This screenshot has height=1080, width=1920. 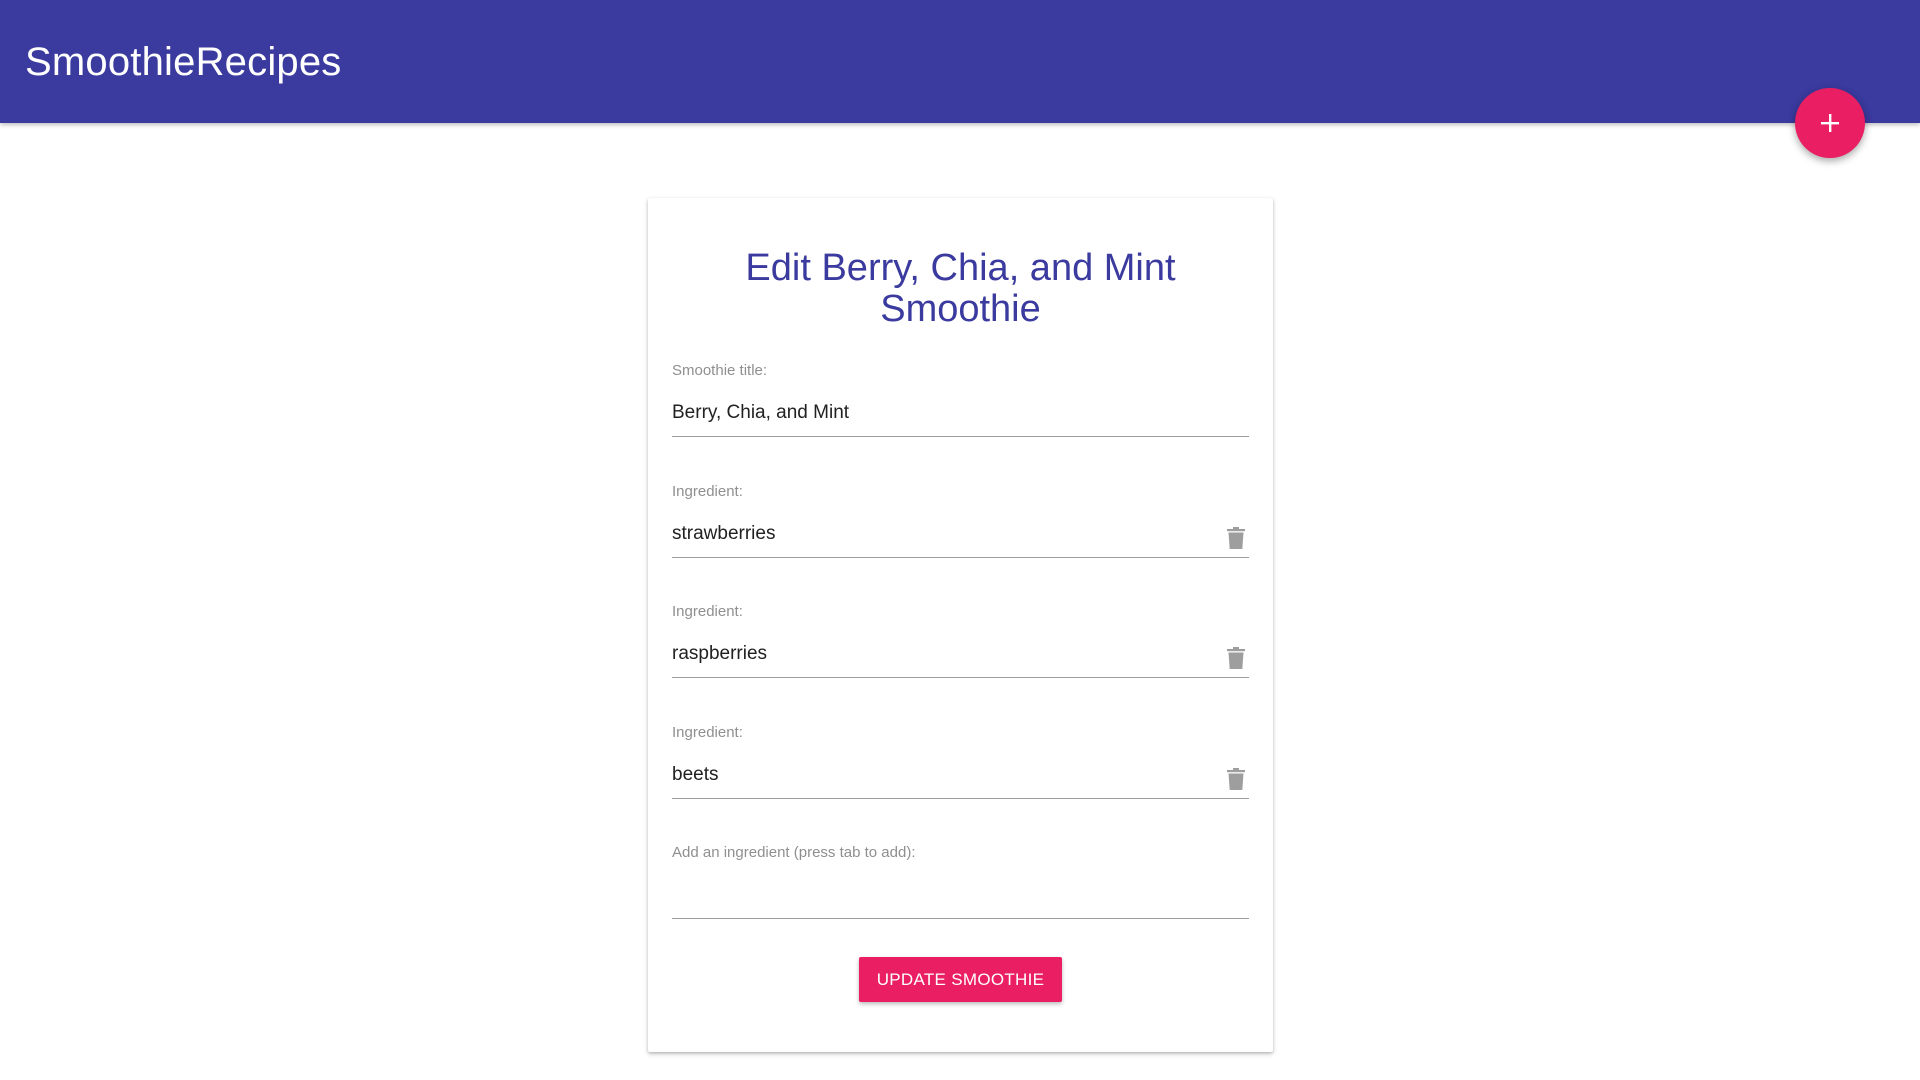 I want to click on brand-title: SmoothieRecipes, so click(x=183, y=62).